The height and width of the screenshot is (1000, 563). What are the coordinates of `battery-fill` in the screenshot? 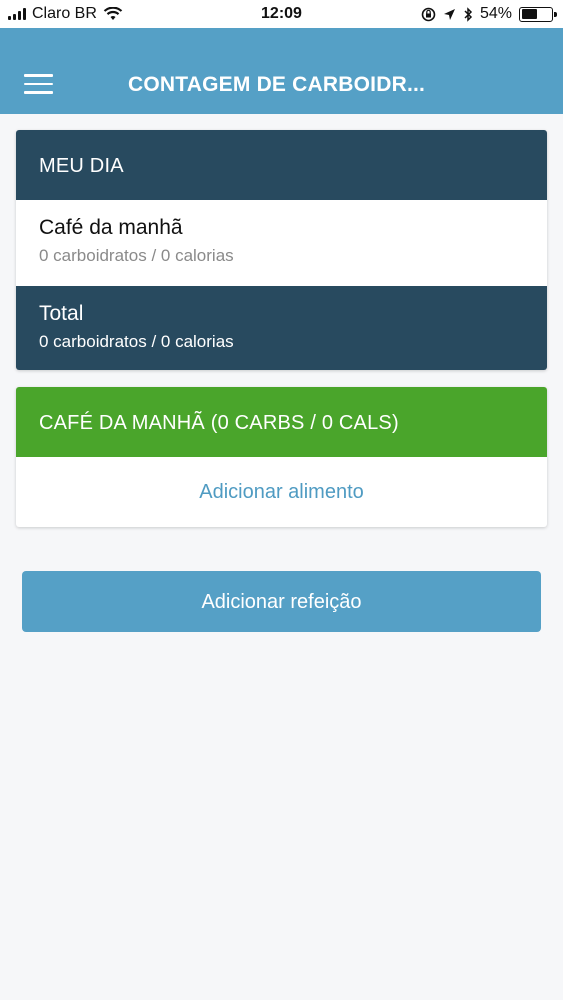 It's located at (529, 14).